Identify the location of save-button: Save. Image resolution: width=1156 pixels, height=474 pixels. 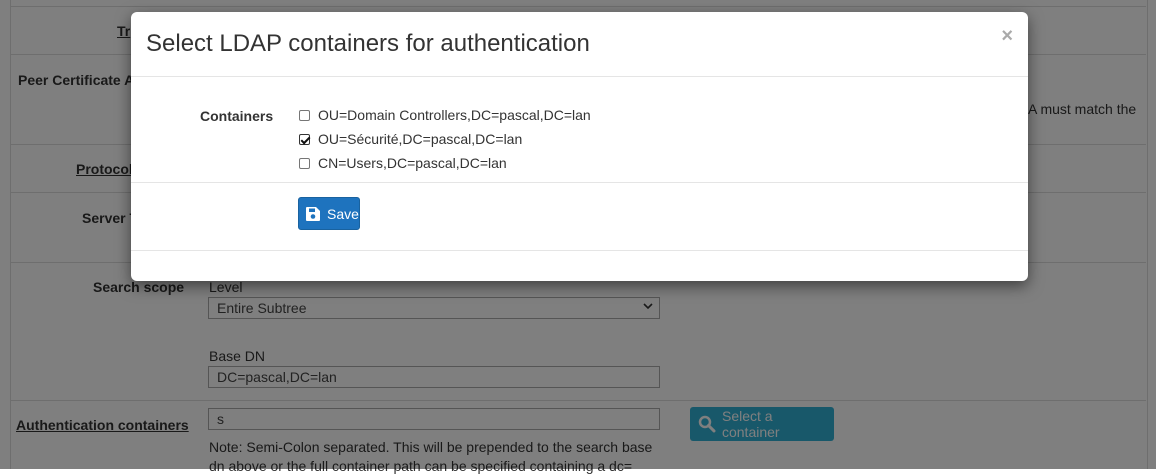
(329, 213).